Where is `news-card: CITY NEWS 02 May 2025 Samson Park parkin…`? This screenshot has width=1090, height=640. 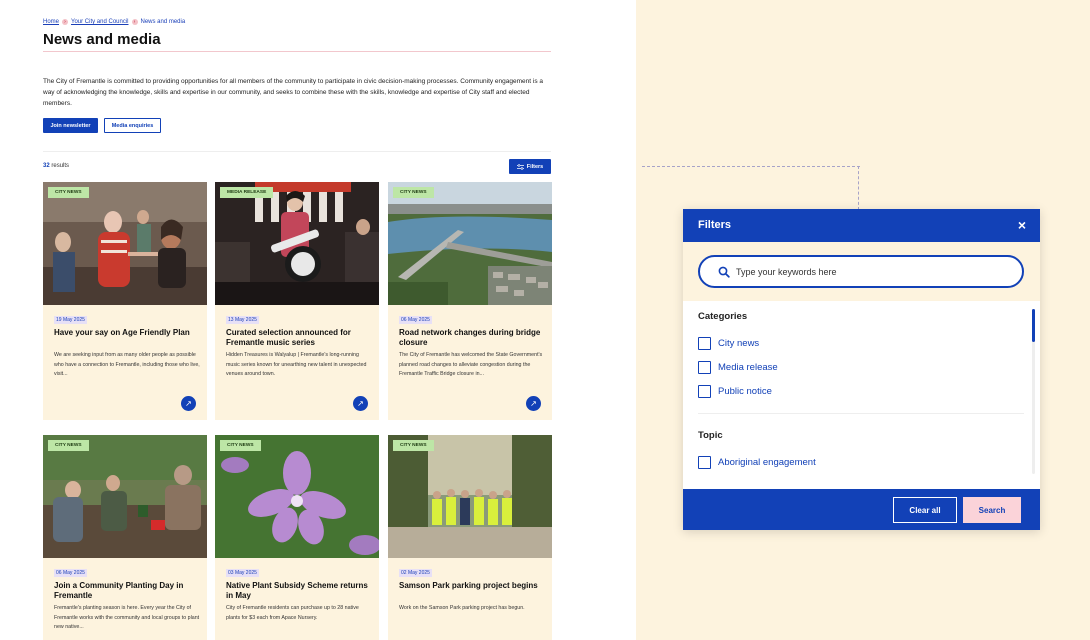
news-card: CITY NEWS 02 May 2025 Samson Park parkin… is located at coordinates (470, 537).